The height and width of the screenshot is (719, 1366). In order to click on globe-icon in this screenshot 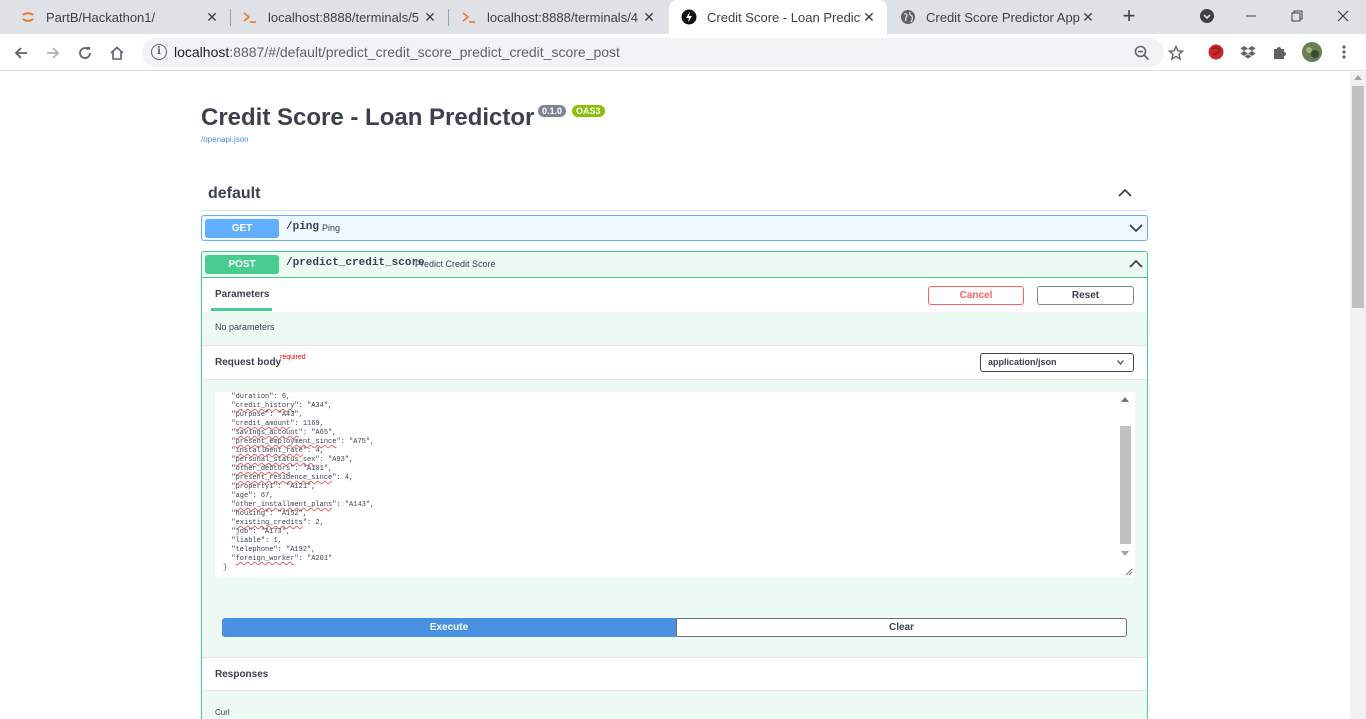, I will do `click(908, 17)`.